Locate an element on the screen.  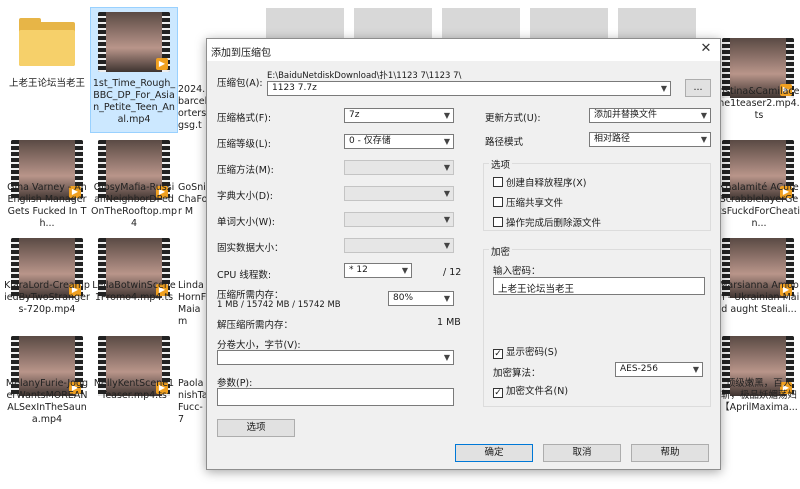
encrypt-names-checkbox: ✓ 加密文件名(N) is located at coordinates (530, 390).